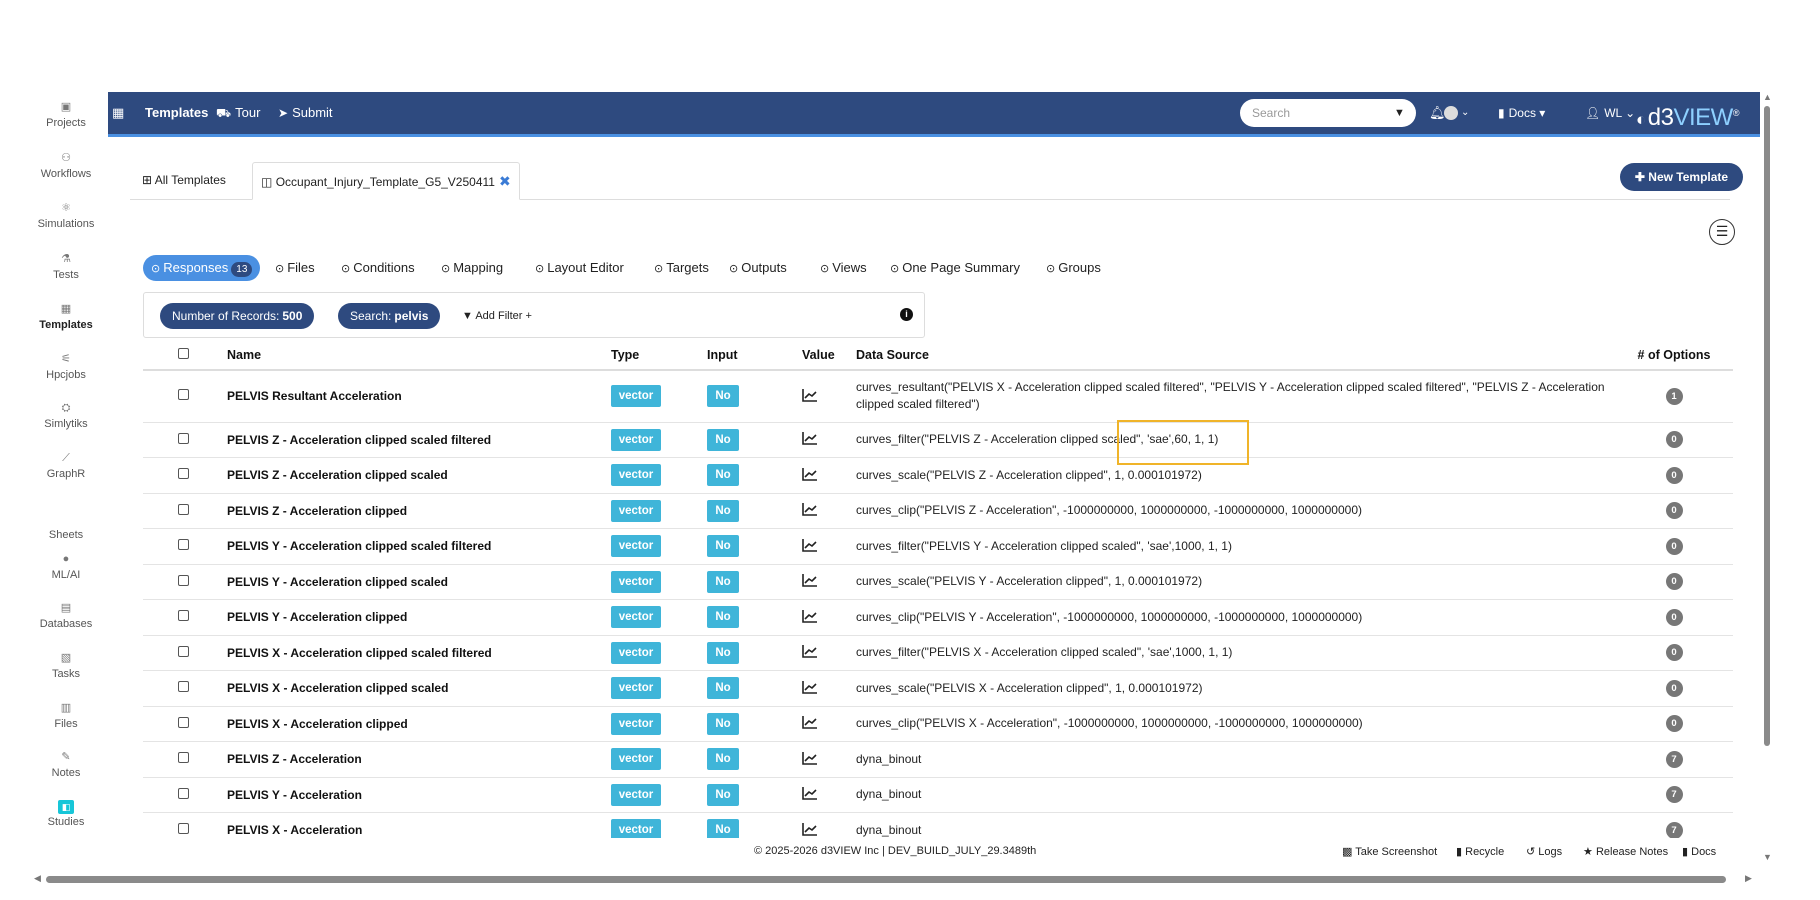  I want to click on subtab-groups: ⊙ Groups, so click(1073, 268).